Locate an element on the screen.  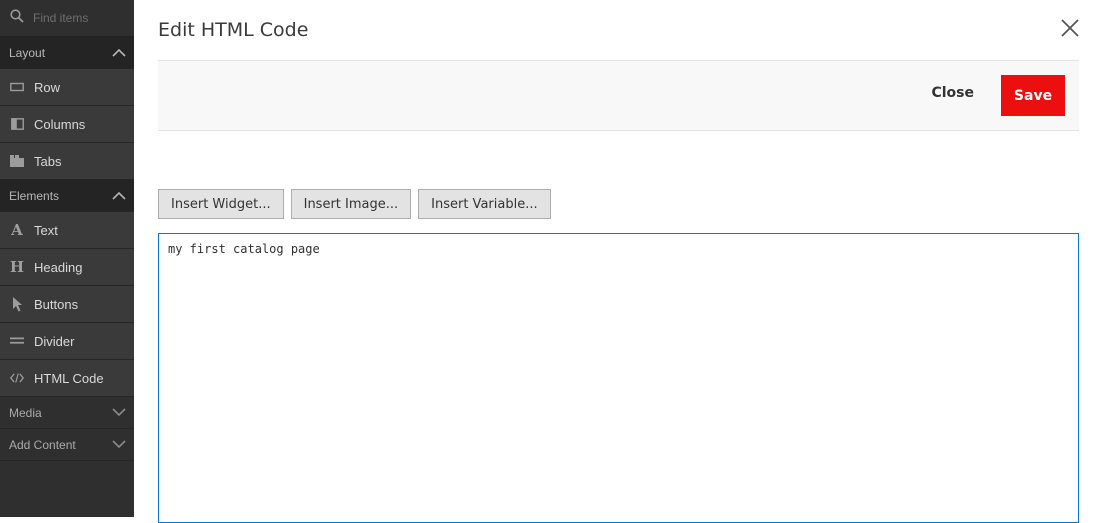
columns-icon is located at coordinates (17, 124).